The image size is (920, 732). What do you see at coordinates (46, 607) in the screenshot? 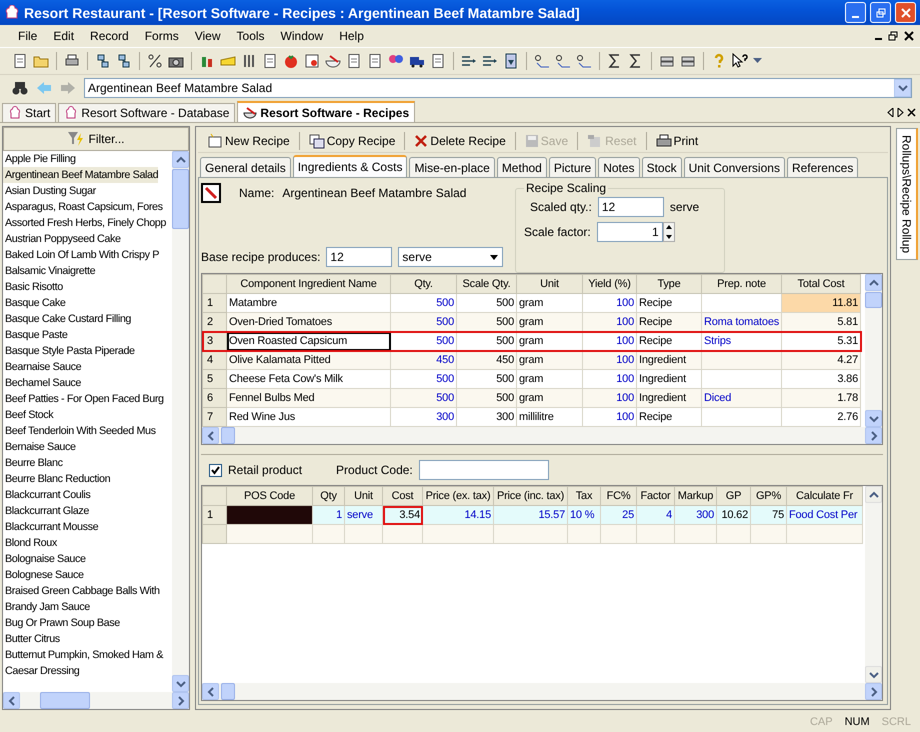
I see `recipe-list-item: Brandy Jam Sauce` at bounding box center [46, 607].